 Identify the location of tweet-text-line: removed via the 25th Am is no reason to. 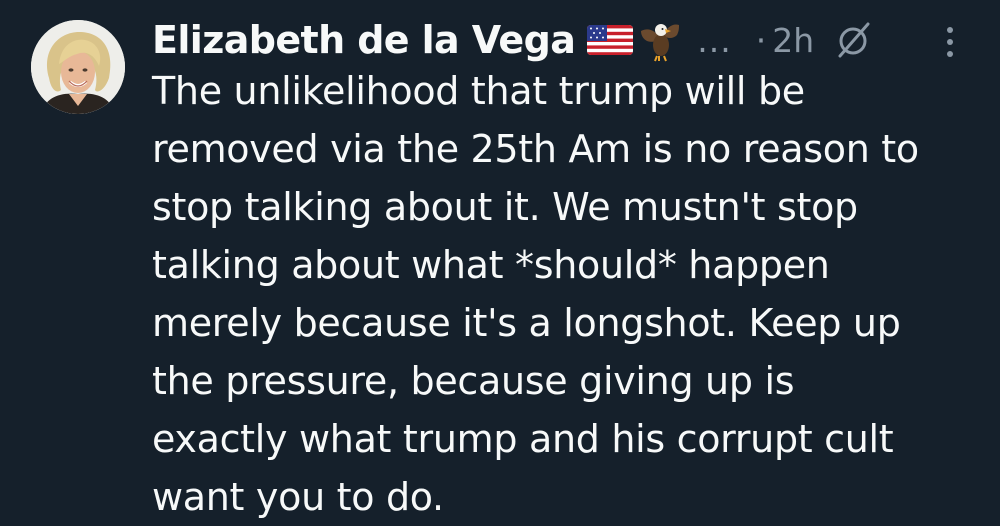
(535, 149).